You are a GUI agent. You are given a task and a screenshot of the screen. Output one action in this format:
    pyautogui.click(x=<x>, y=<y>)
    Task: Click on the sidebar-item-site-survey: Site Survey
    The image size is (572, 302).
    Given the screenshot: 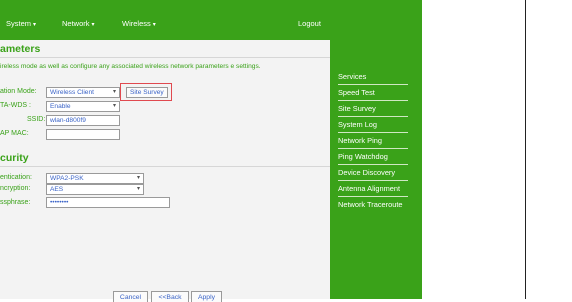 What is the action you would take?
    pyautogui.click(x=357, y=109)
    